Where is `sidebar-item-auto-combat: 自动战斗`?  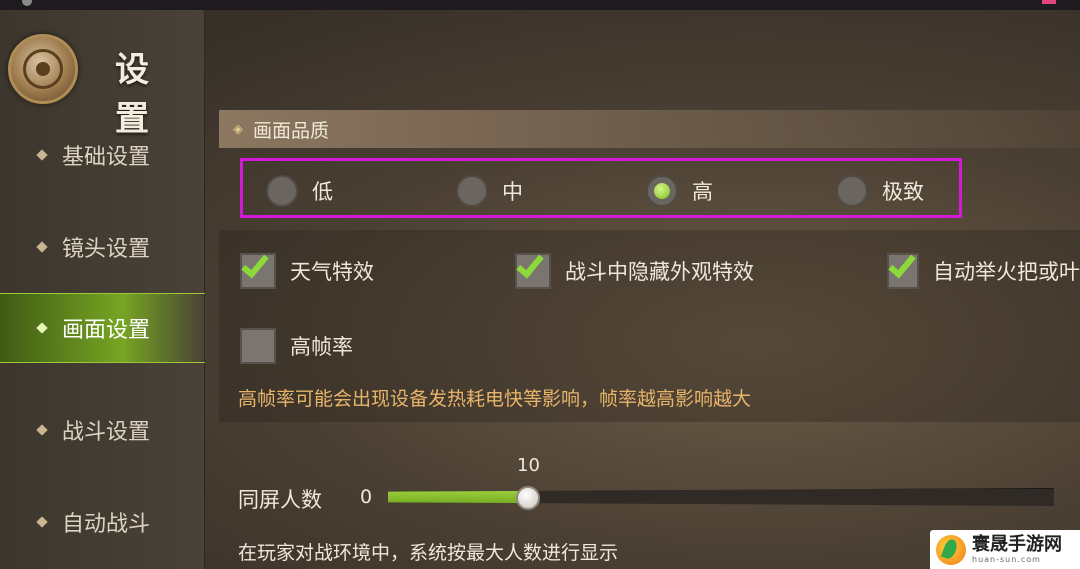
sidebar-item-auto-combat: 自动战斗 is located at coordinates (102, 522).